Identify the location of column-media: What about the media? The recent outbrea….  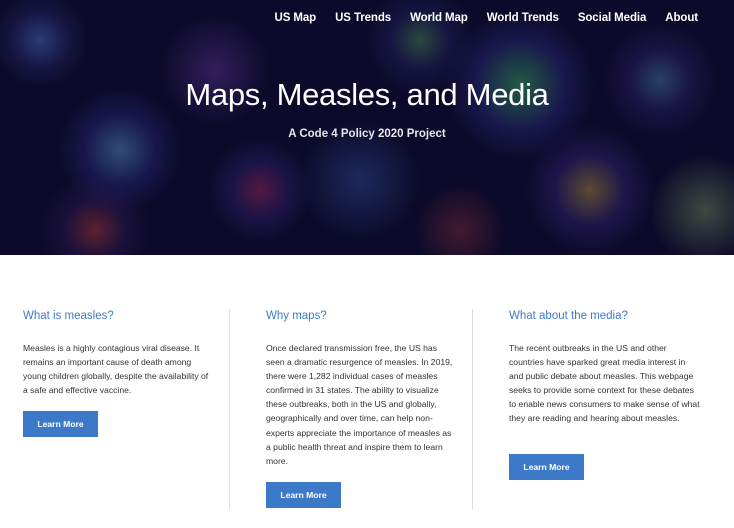
(605, 368).